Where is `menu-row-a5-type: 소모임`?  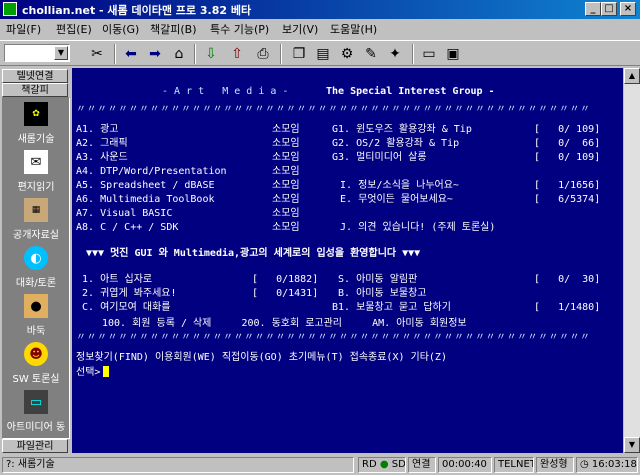
menu-row-a5-type: 소모임 is located at coordinates (286, 185).